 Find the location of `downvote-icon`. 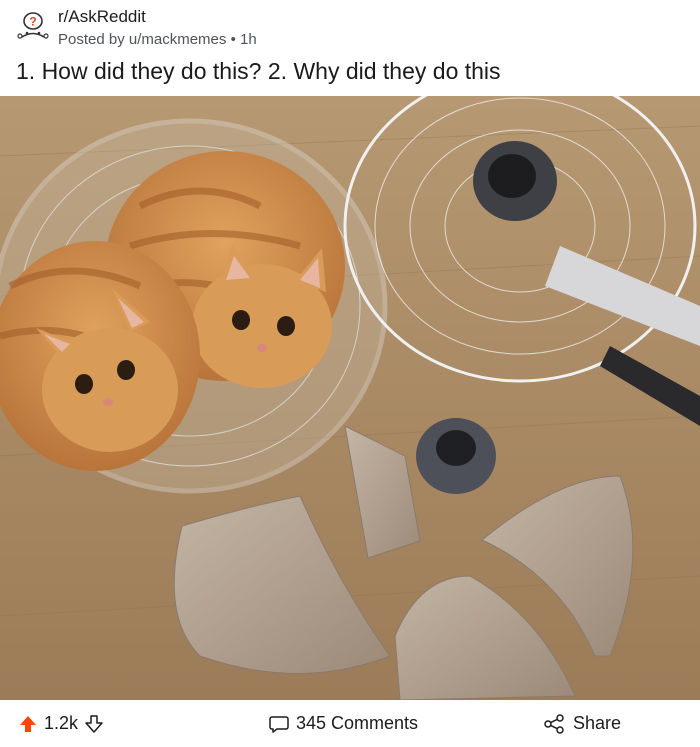

downvote-icon is located at coordinates (94, 724).